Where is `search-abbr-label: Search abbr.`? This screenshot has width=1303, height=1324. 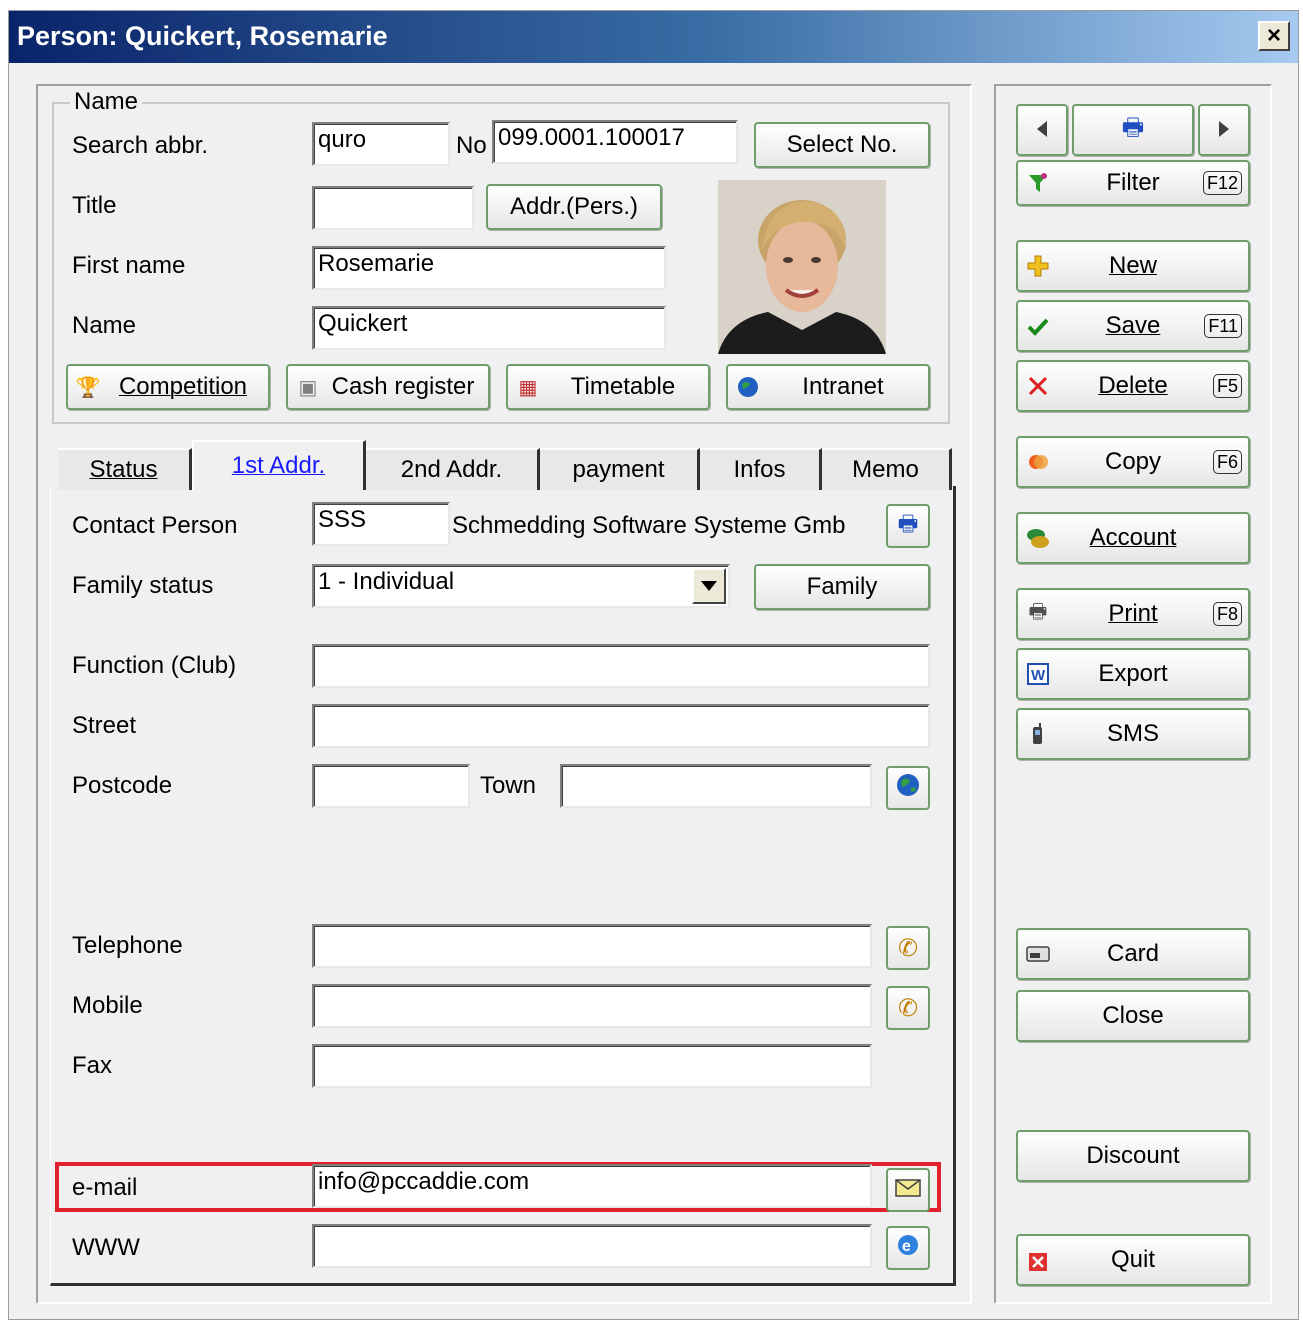
search-abbr-label: Search abbr. is located at coordinates (140, 145).